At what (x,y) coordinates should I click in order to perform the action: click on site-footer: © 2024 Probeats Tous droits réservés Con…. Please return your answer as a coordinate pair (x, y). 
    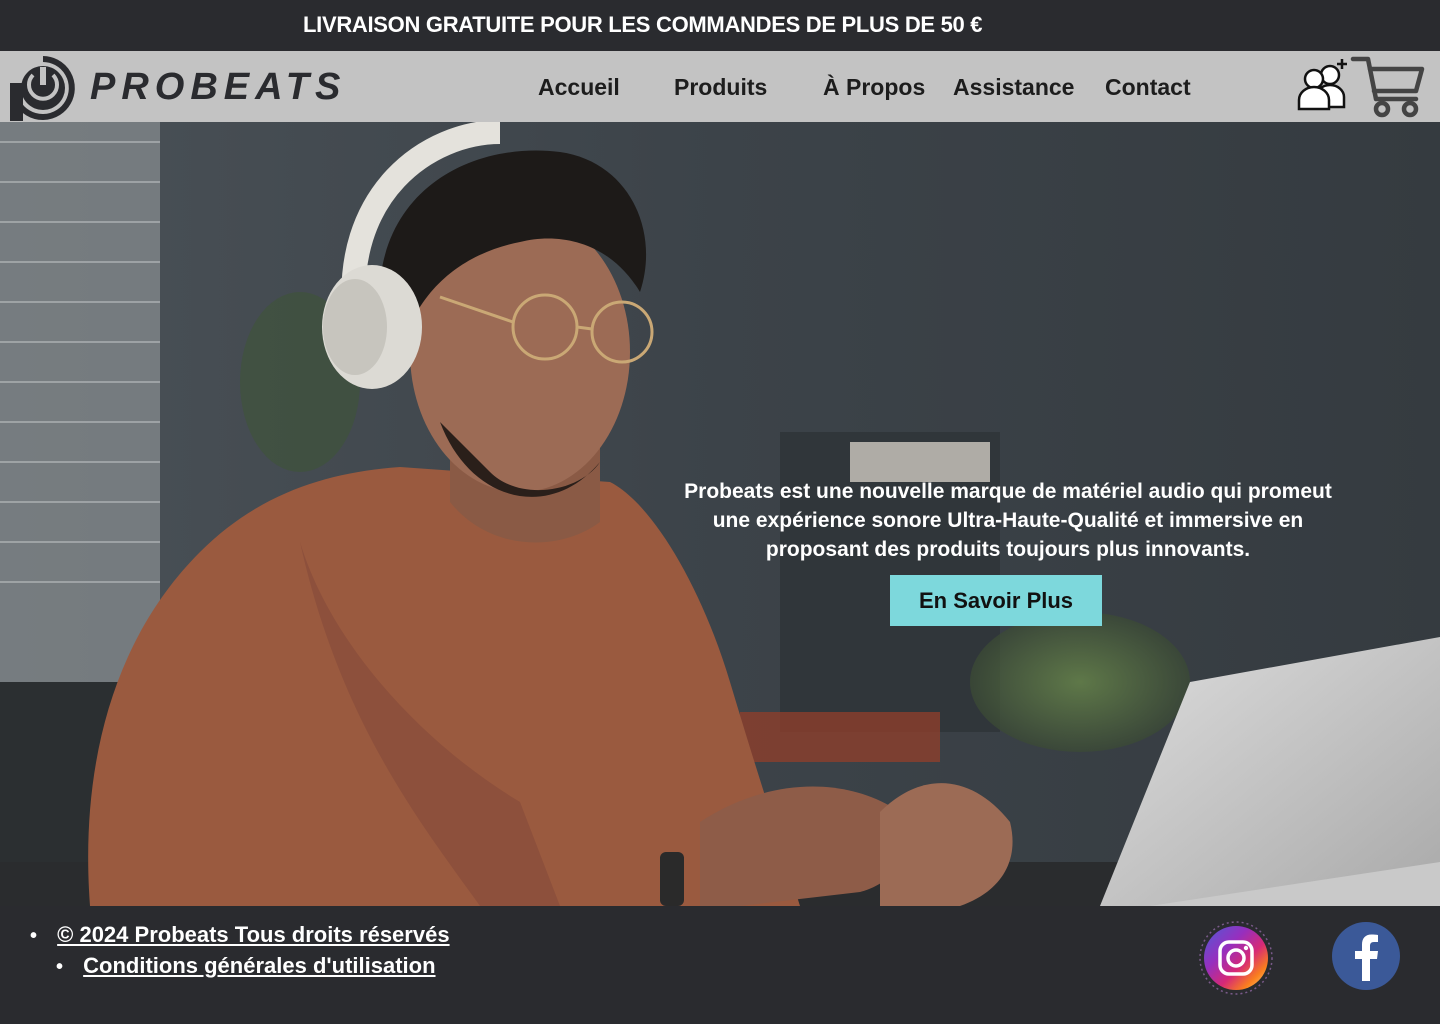
    Looking at the image, I should click on (720, 965).